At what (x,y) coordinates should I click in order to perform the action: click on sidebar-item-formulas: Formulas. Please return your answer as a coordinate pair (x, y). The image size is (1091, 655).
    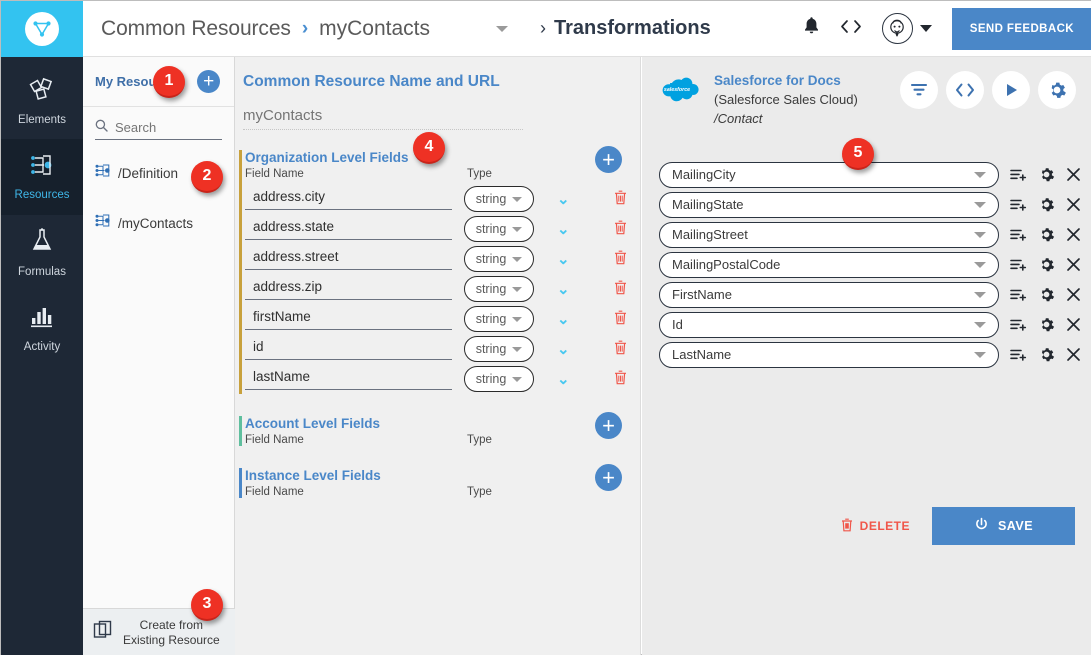
    Looking at the image, I should click on (42, 253).